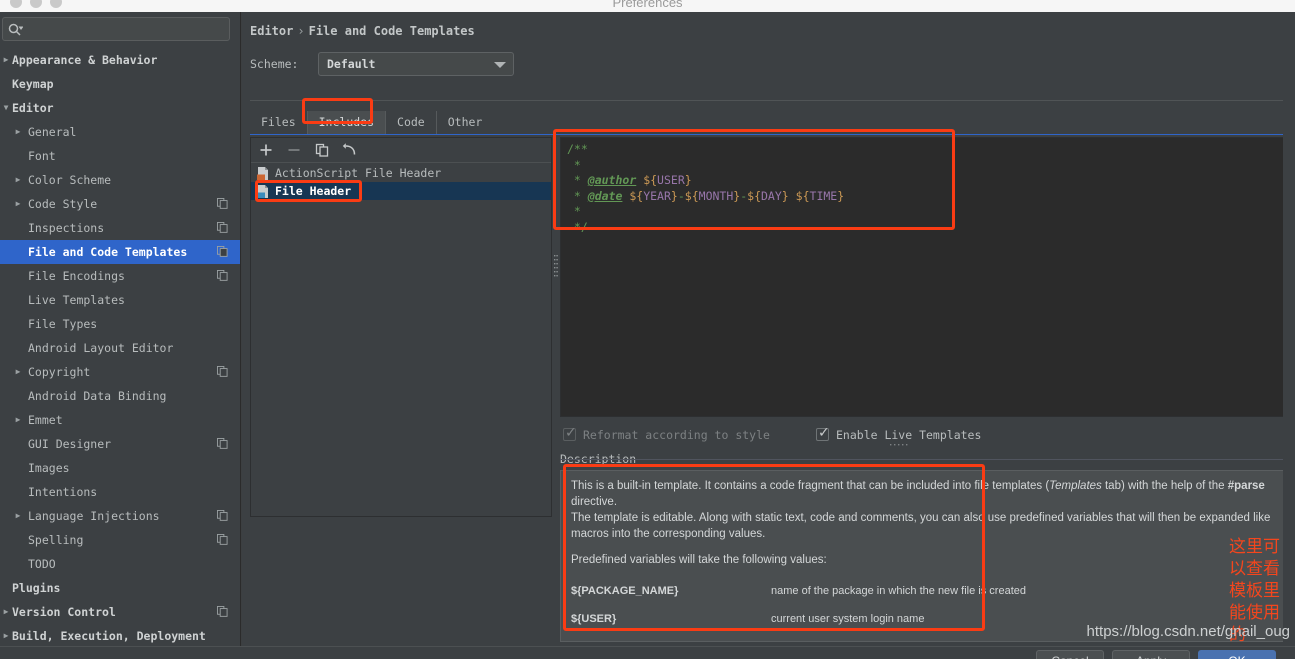 The image size is (1295, 659). I want to click on reset-template-button, so click(350, 150).